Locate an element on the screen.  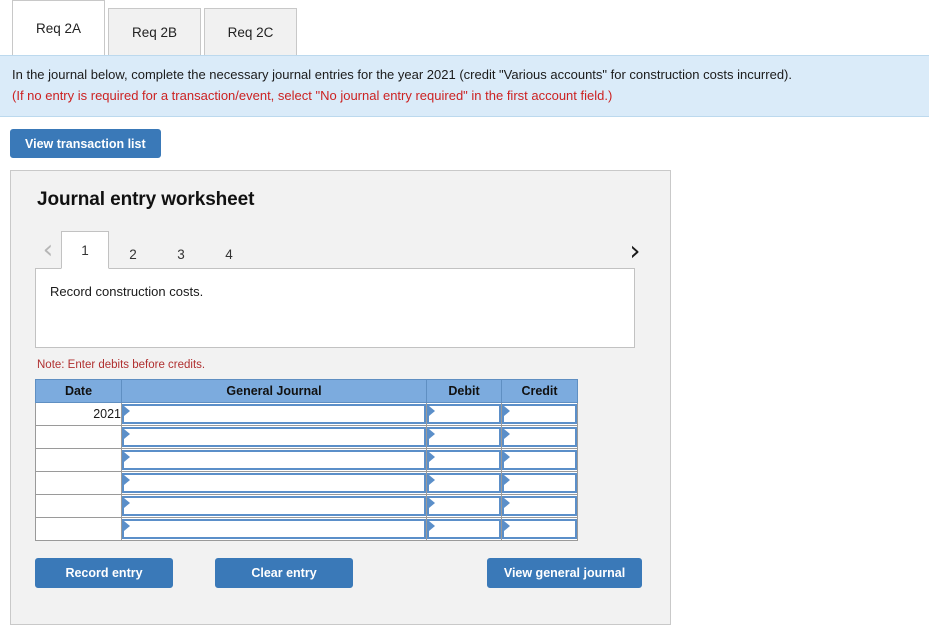
clear-entry-label: Clear entry is located at coordinates (284, 573).